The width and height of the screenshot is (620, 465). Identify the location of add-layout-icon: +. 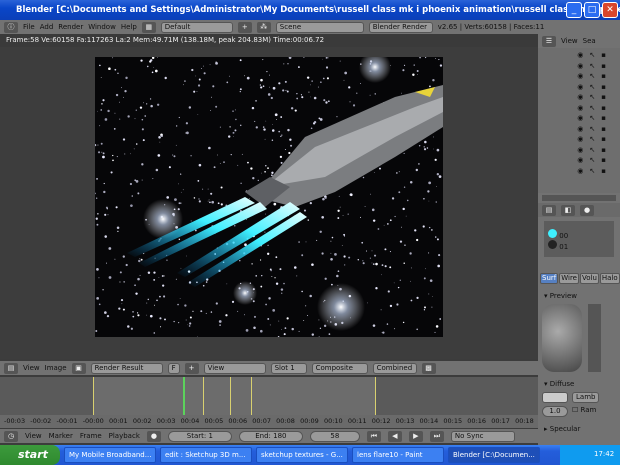
(244, 27).